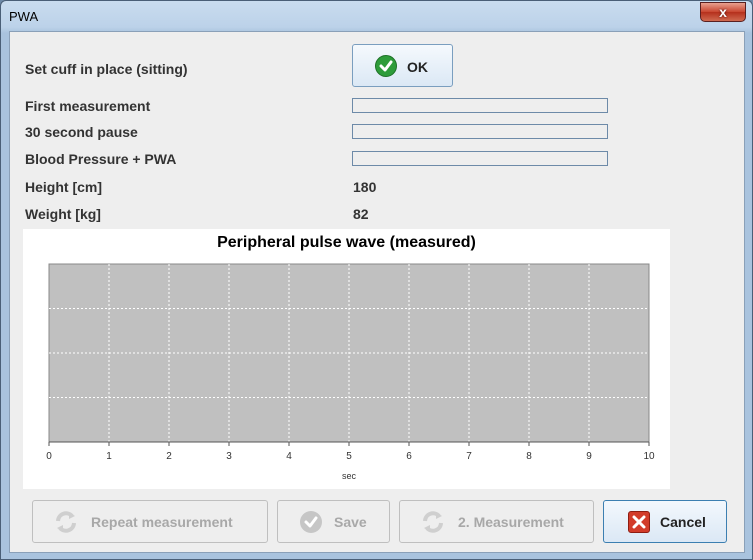  Describe the element at coordinates (88, 106) in the screenshot. I see `row-label-first-measurement: First measurement` at that location.